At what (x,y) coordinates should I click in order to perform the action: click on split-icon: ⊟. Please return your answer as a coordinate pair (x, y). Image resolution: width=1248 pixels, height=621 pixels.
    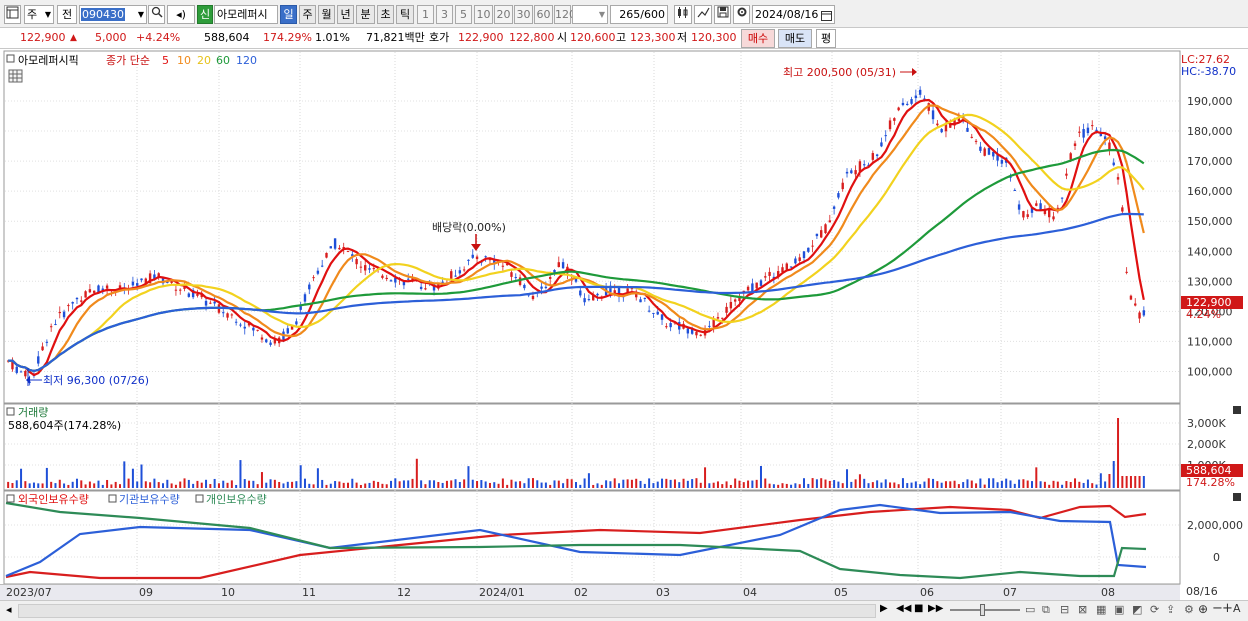
    Looking at the image, I should click on (1064, 609).